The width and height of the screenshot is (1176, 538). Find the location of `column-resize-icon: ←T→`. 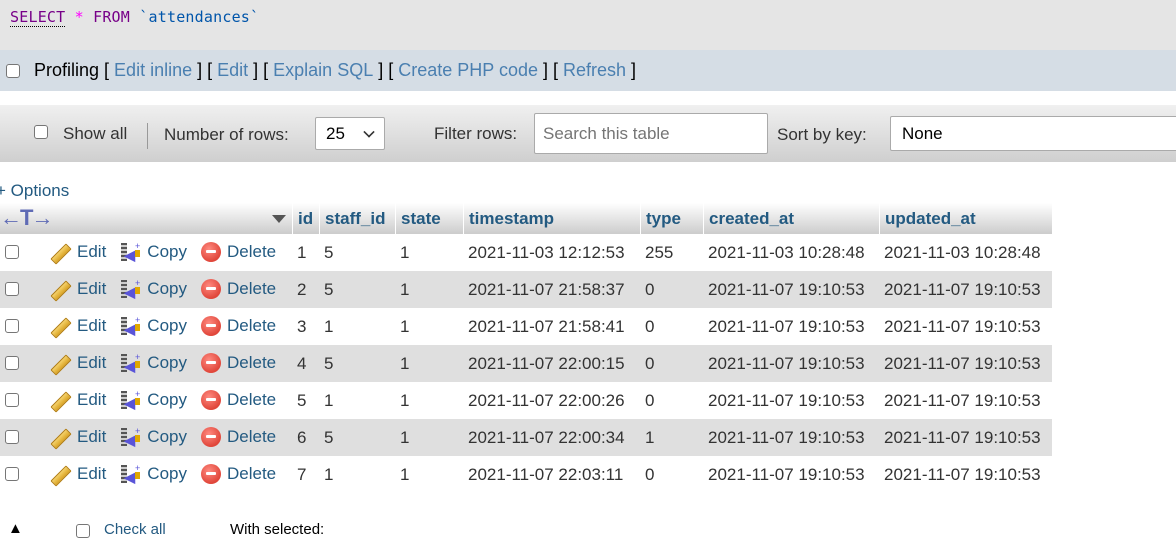

column-resize-icon: ←T→ is located at coordinates (26, 218).